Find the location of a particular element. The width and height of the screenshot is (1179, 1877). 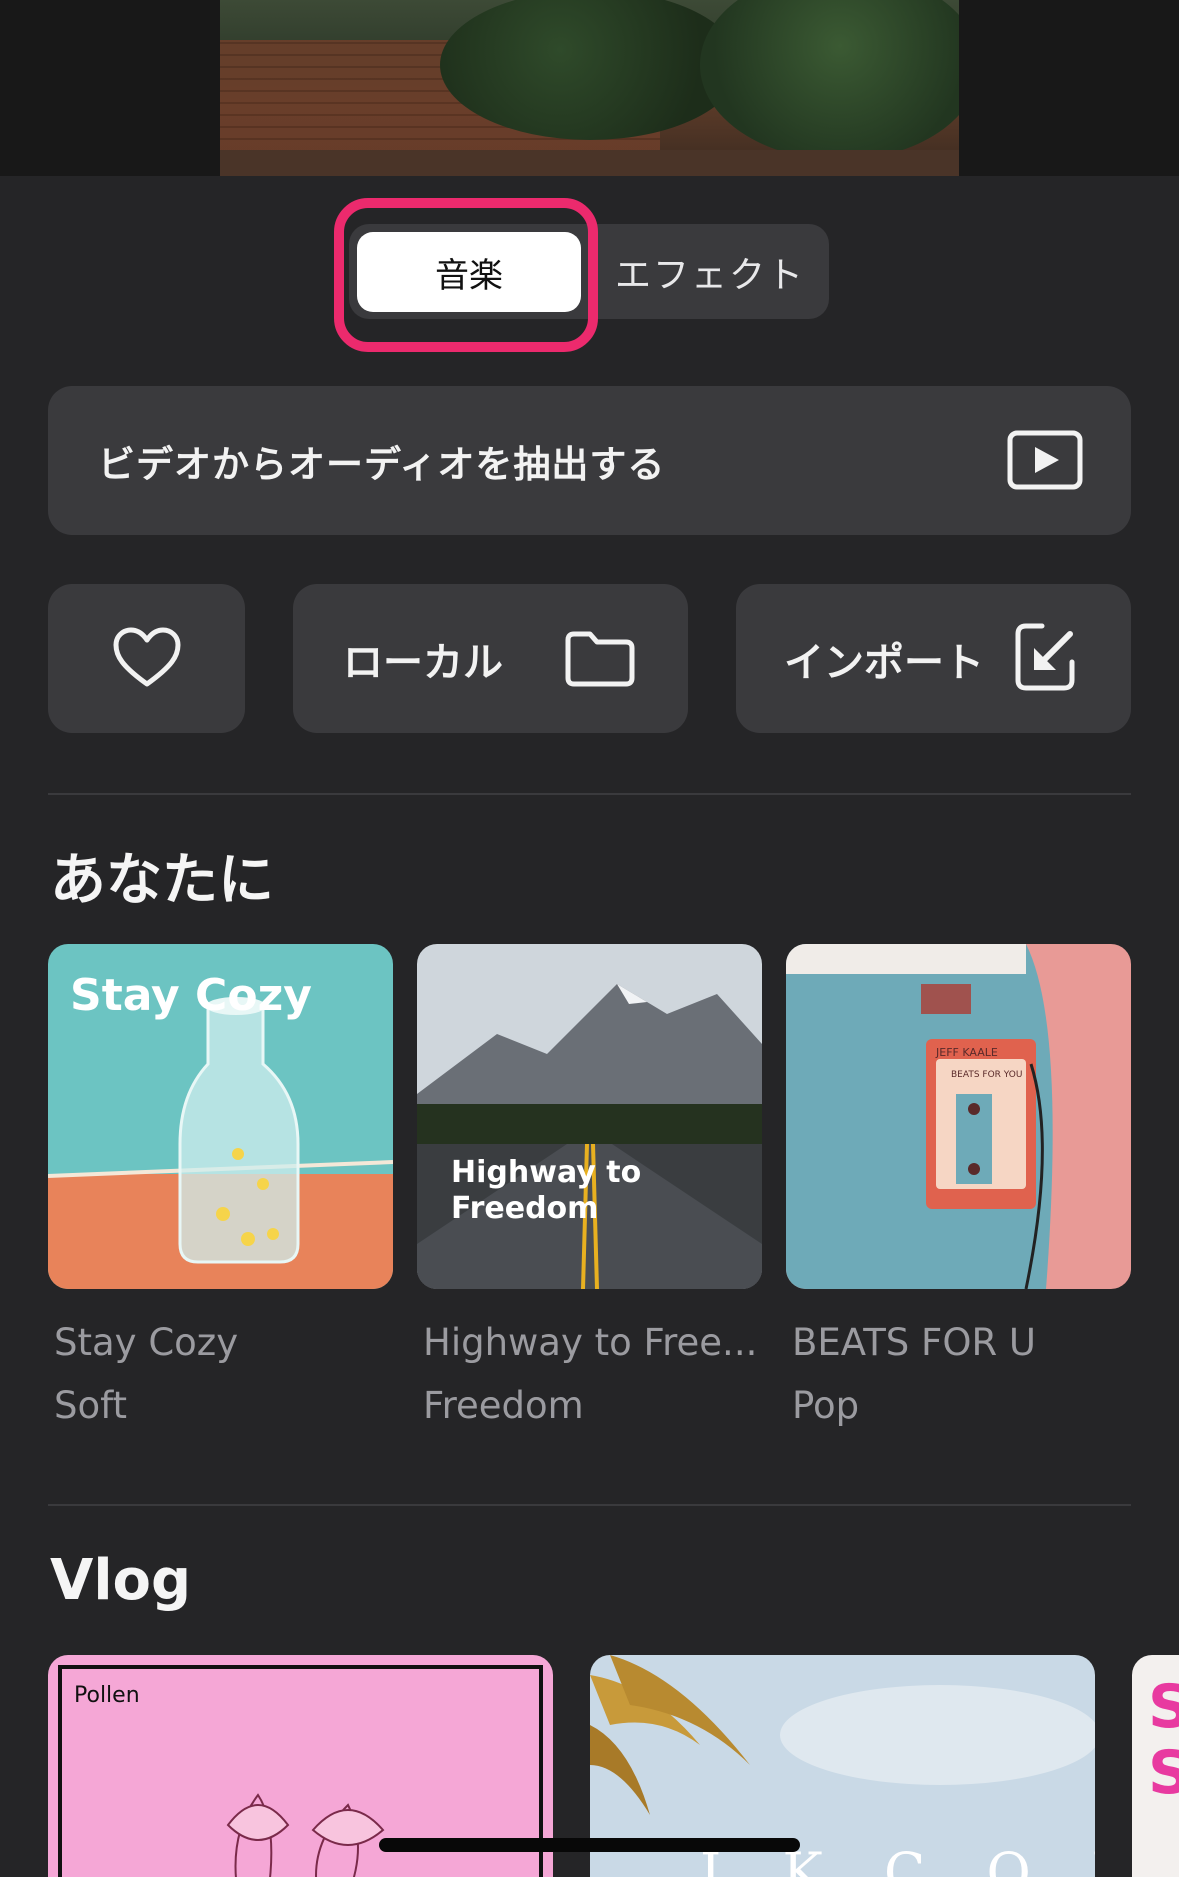

track-genre: Freedom is located at coordinates (503, 1405).